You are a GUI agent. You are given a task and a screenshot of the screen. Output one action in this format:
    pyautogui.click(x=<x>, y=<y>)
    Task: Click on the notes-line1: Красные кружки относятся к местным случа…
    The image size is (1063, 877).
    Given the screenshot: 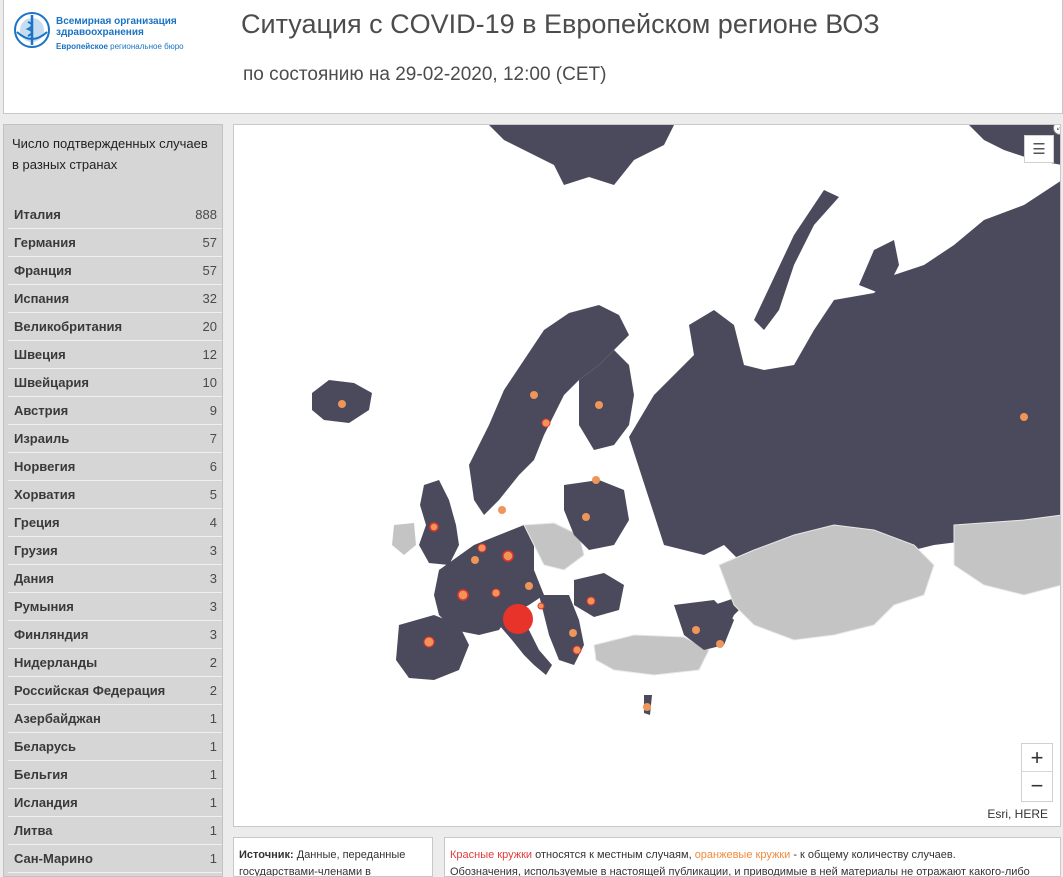 What is the action you would take?
    pyautogui.click(x=703, y=855)
    